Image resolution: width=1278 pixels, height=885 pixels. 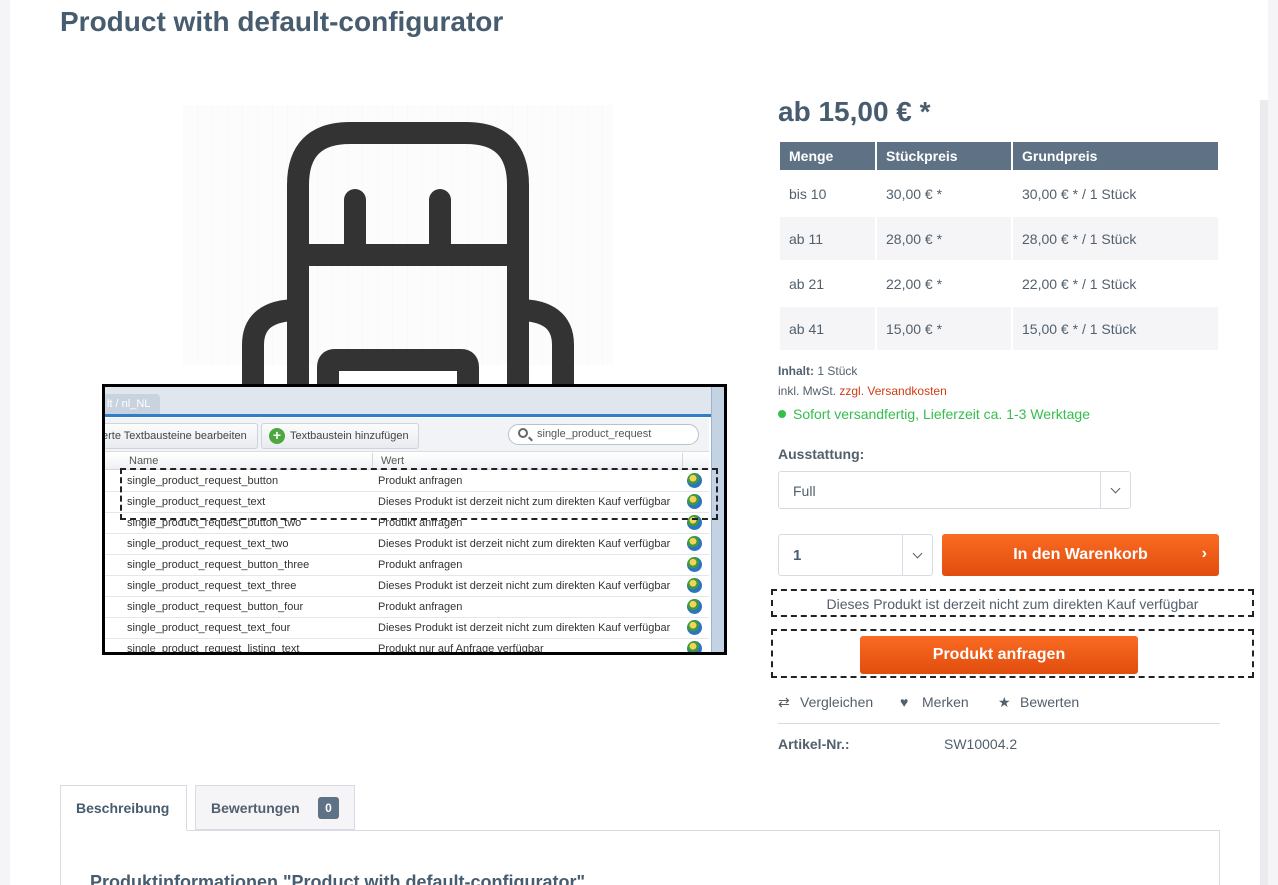 I want to click on backpack-icon, so click(x=408, y=253).